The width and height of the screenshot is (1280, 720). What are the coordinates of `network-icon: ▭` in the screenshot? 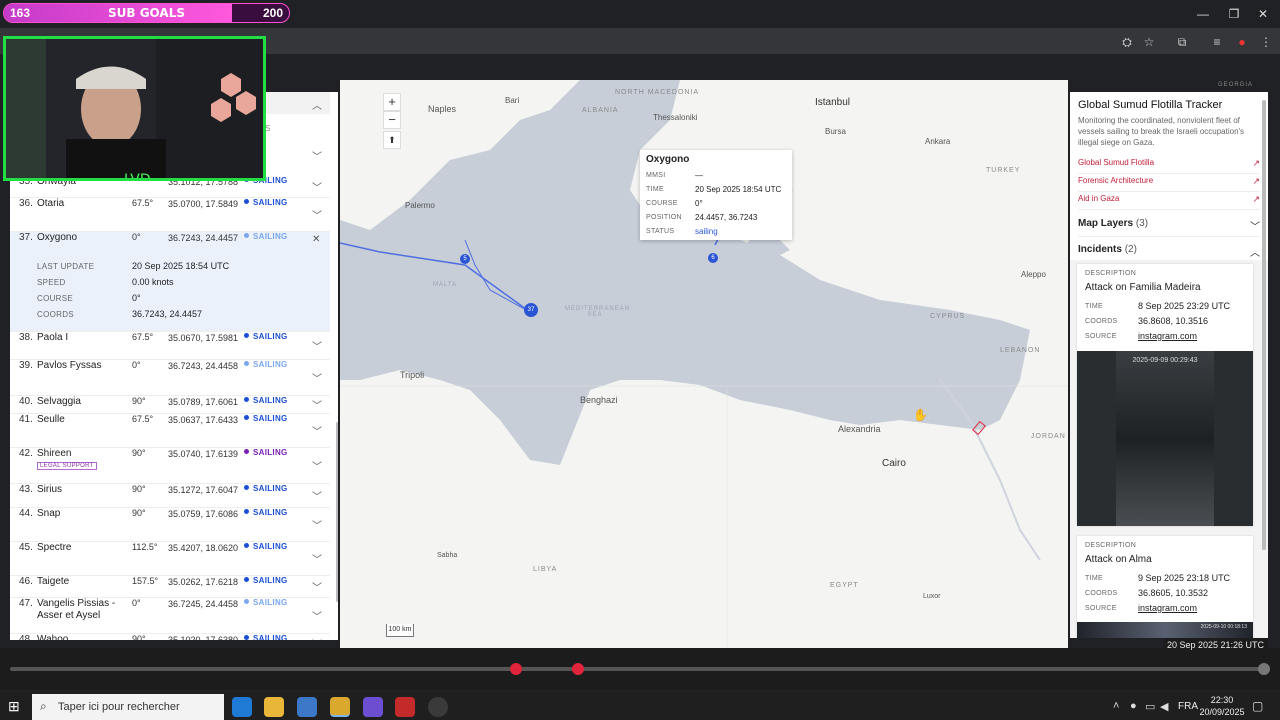 It's located at (1150, 706).